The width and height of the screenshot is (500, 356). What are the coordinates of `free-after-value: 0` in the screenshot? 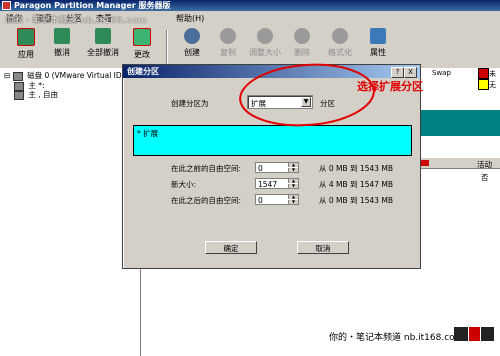 It's located at (260, 200).